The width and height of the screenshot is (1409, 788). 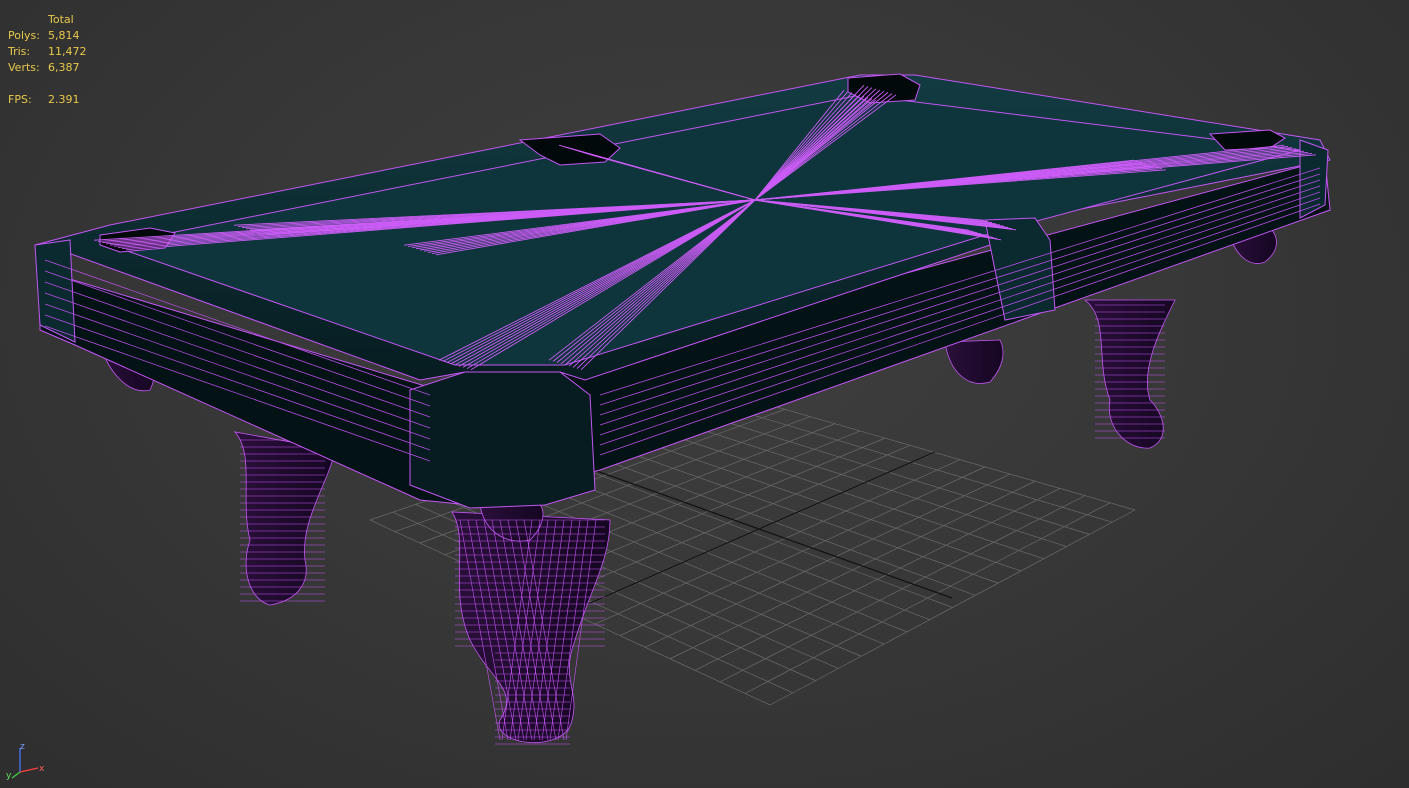 I want to click on x-axis-line, so click(x=29, y=770).